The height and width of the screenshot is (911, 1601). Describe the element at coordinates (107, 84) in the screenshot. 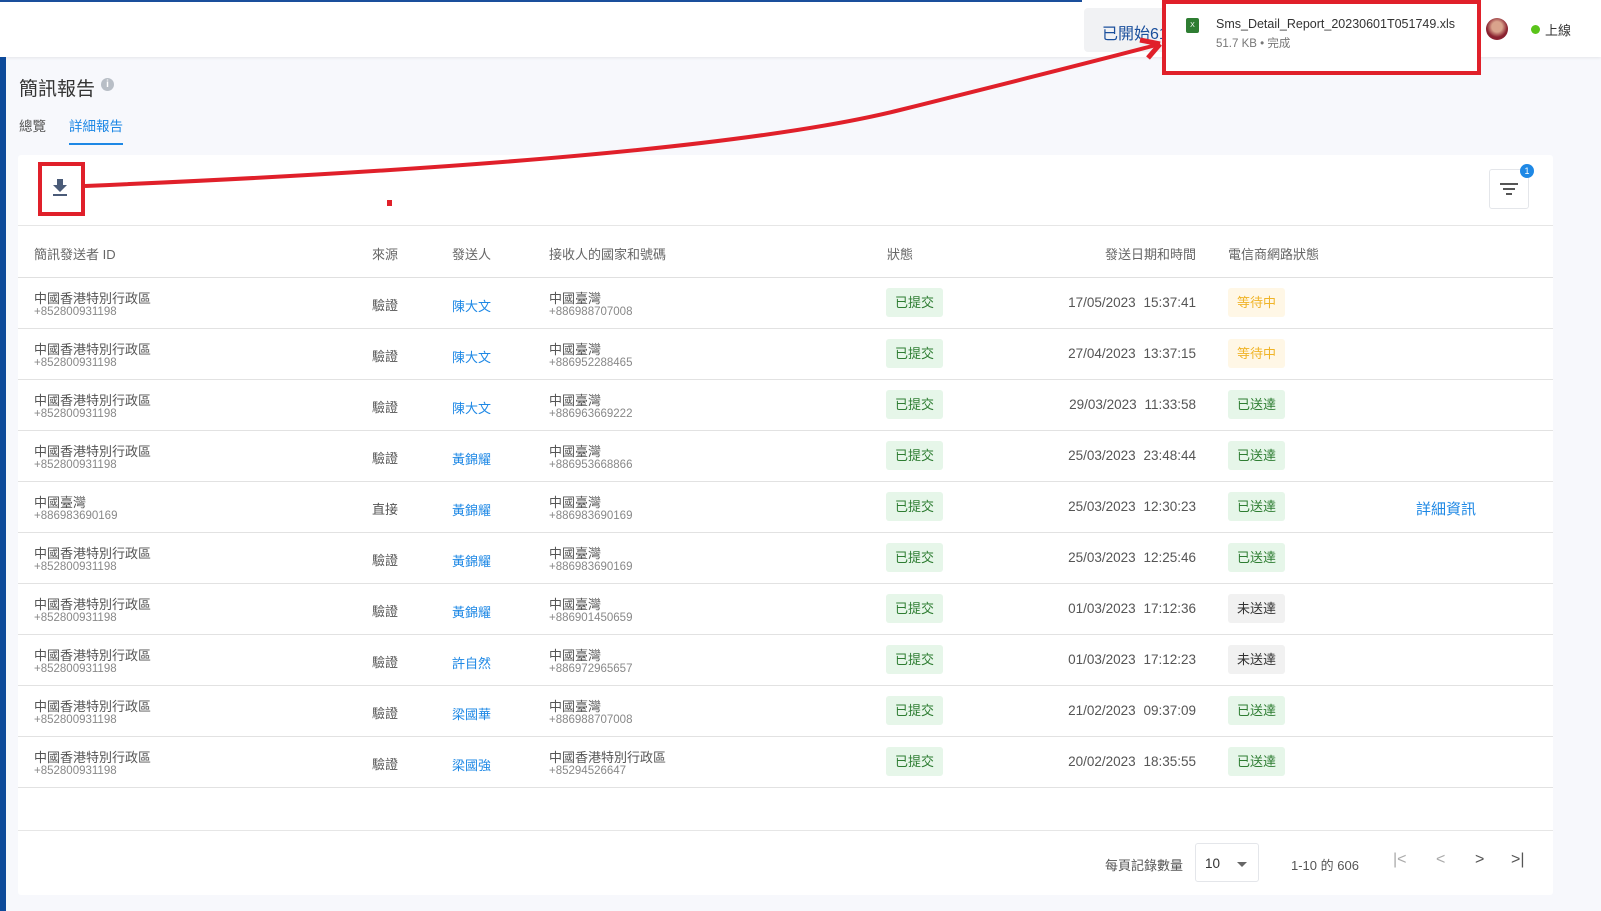

I see `info-icon: i` at that location.